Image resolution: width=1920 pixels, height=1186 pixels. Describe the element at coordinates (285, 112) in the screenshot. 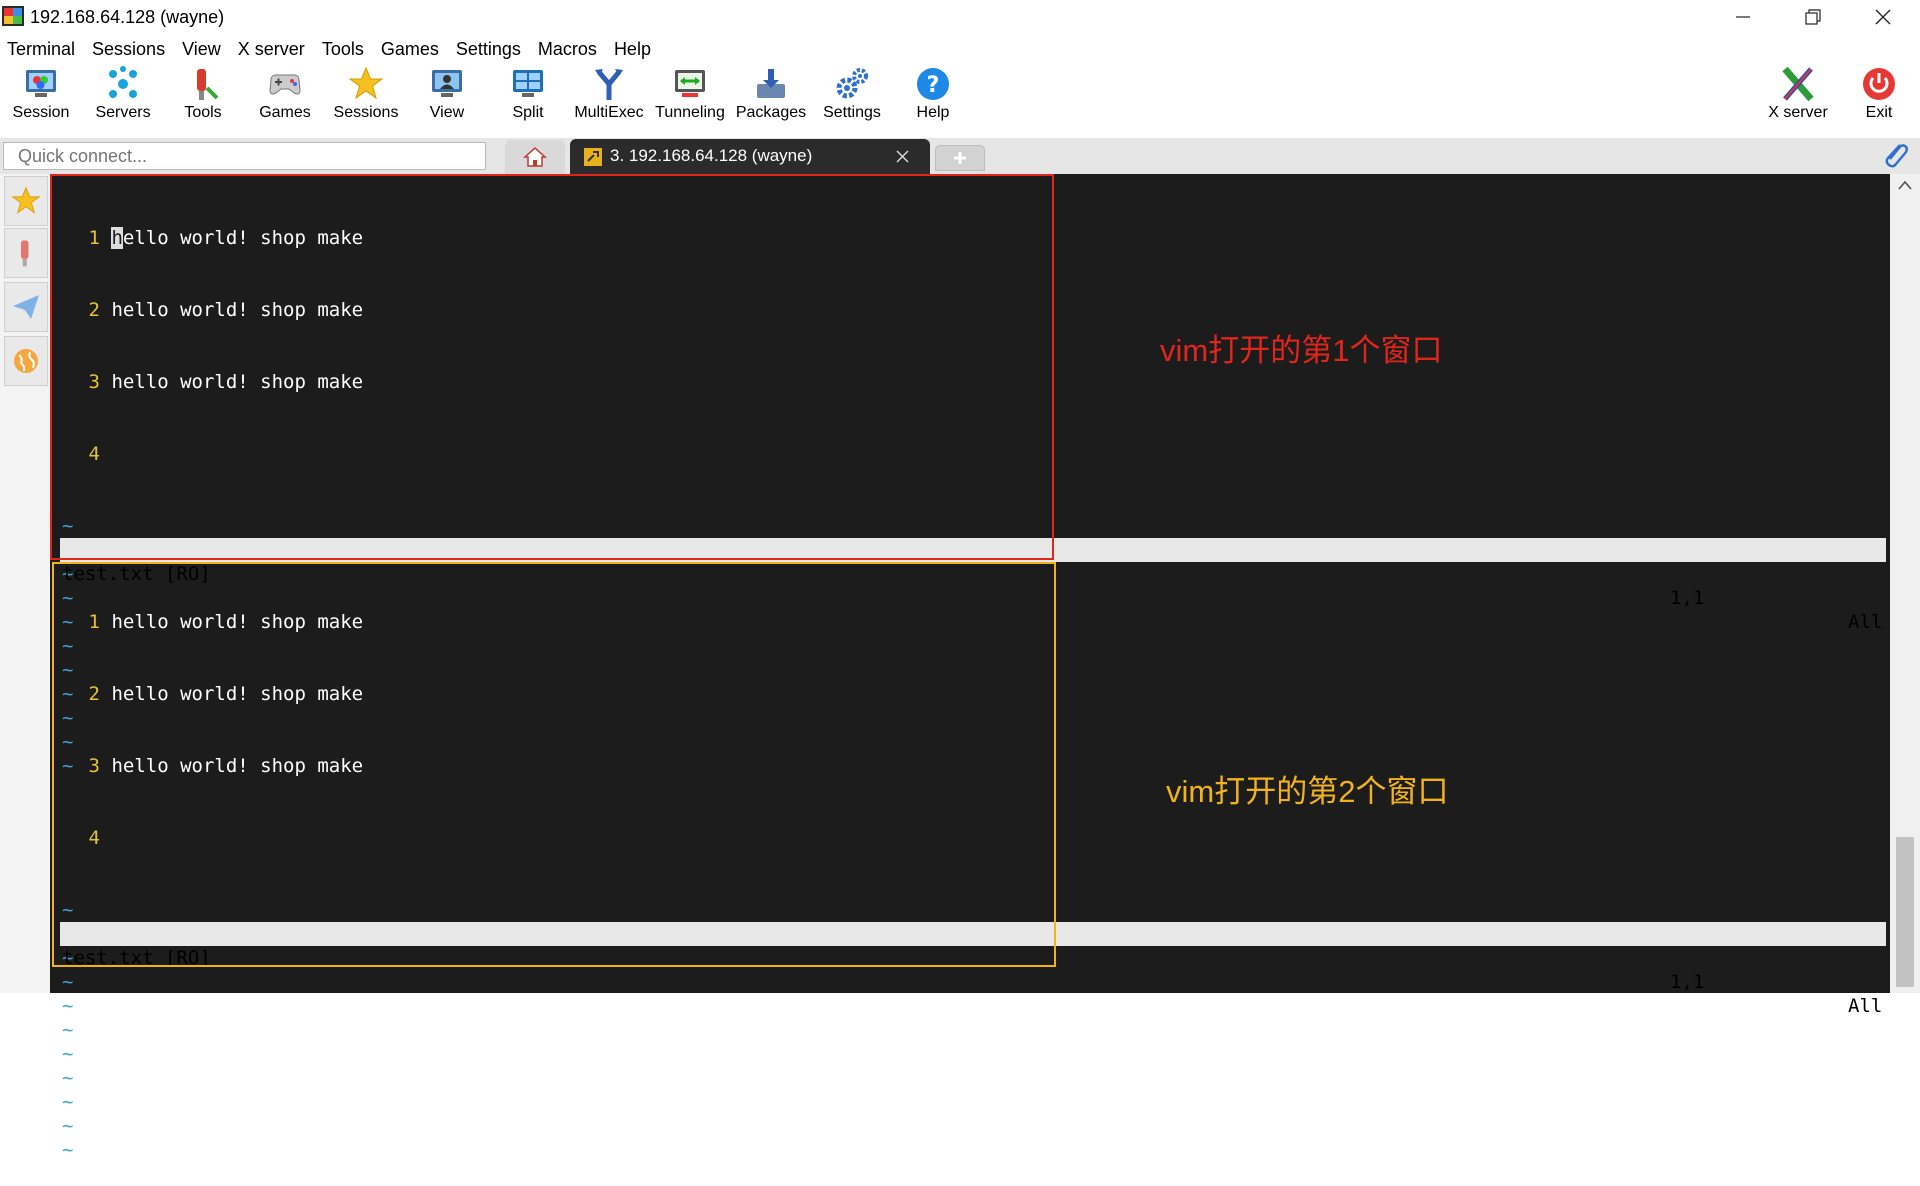

I see `toolbar-games-label: Games` at that location.